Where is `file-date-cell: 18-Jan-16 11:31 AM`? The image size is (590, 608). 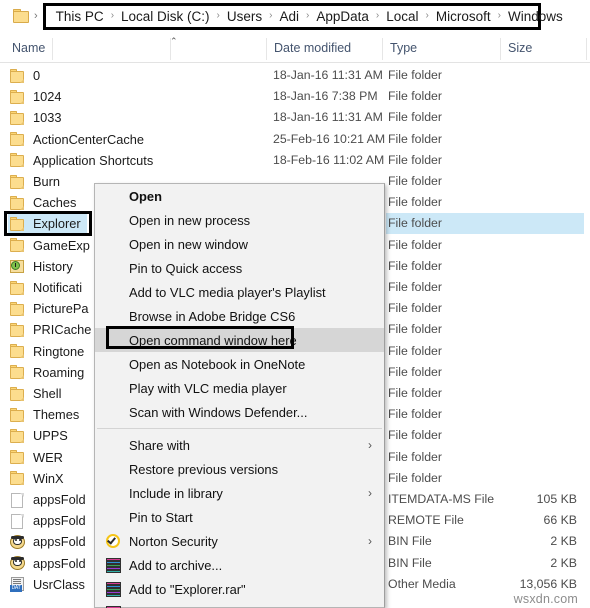 file-date-cell: 18-Jan-16 11:31 AM is located at coordinates (328, 75).